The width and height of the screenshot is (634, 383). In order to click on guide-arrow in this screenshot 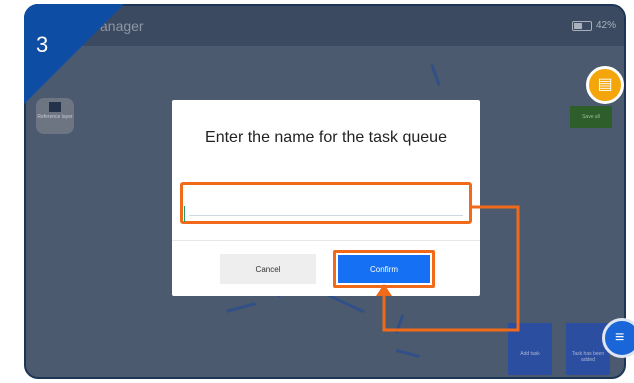, I will do `click(448, 268)`.